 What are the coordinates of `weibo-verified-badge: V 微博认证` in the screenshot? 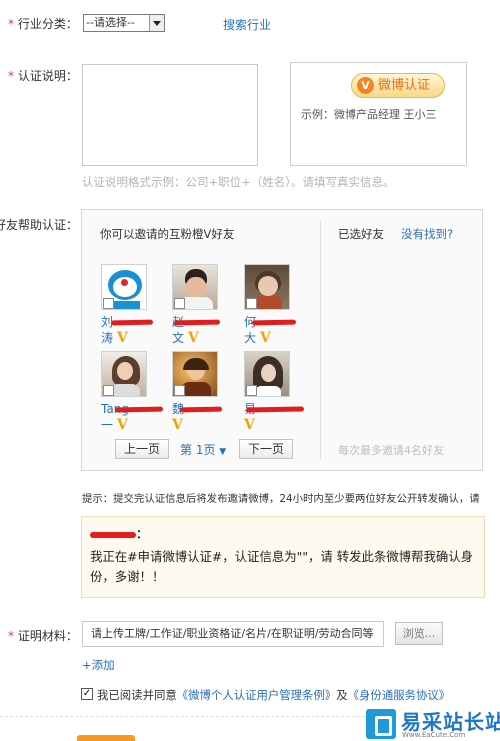 It's located at (398, 85).